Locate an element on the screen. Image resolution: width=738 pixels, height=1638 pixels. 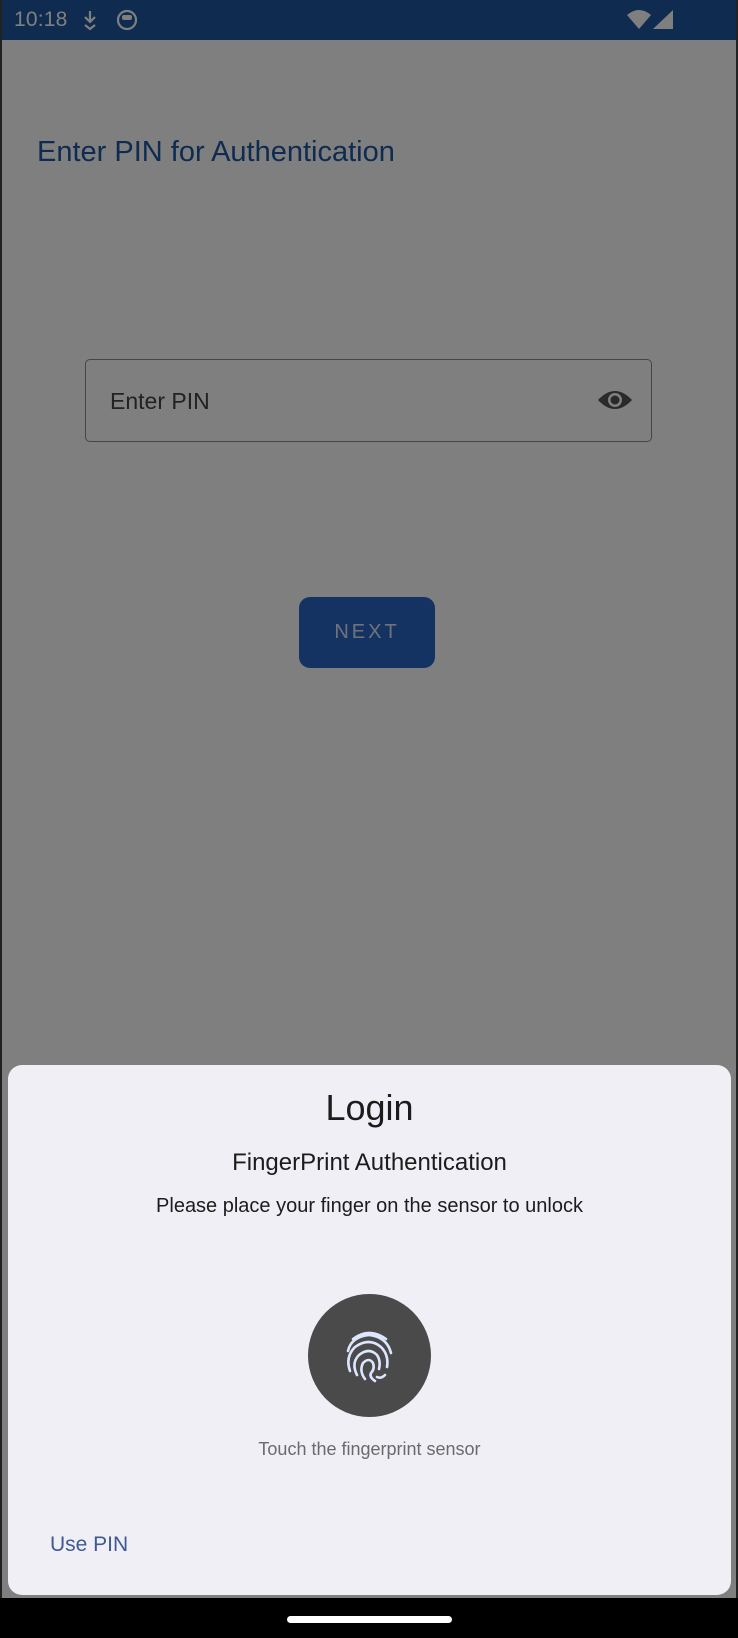
left-edge-divider is located at coordinates (1, 799).